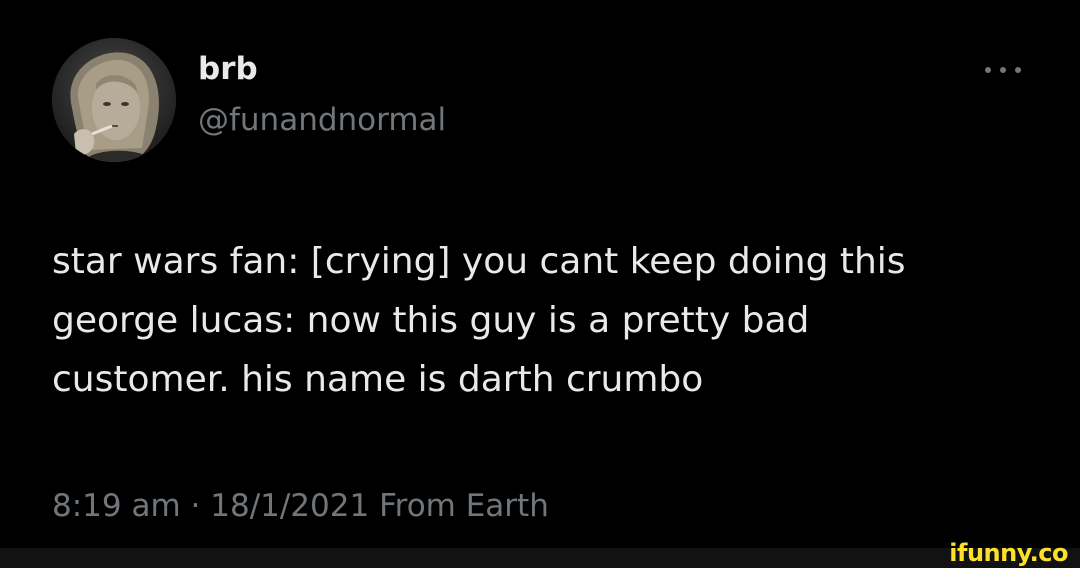 Image resolution: width=1080 pixels, height=568 pixels. Describe the element at coordinates (540, 558) in the screenshot. I see `watermark-bar` at that location.